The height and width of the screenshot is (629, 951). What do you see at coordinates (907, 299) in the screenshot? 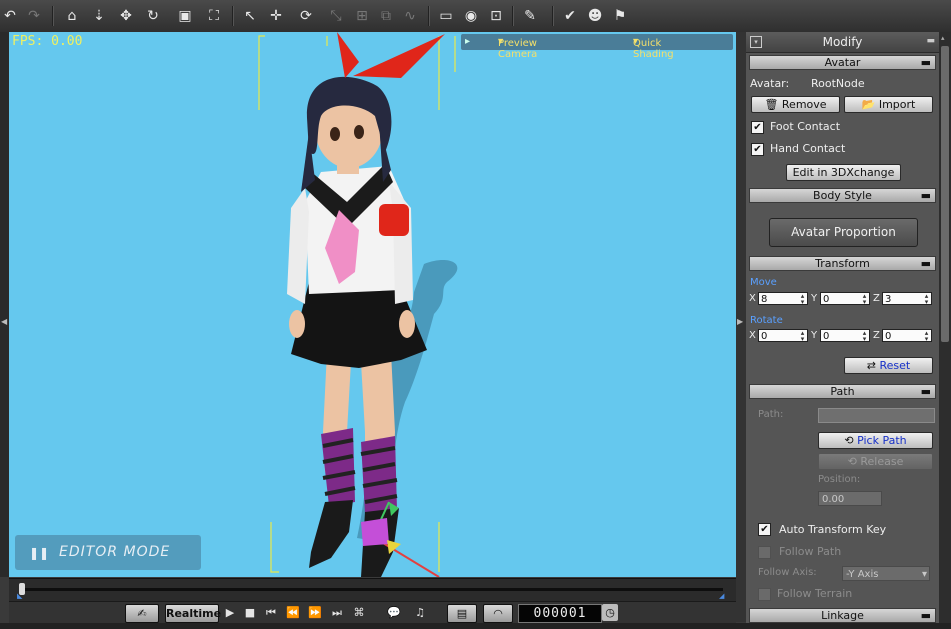
I see `move-z-input: 3 ▴ ▾` at bounding box center [907, 299].